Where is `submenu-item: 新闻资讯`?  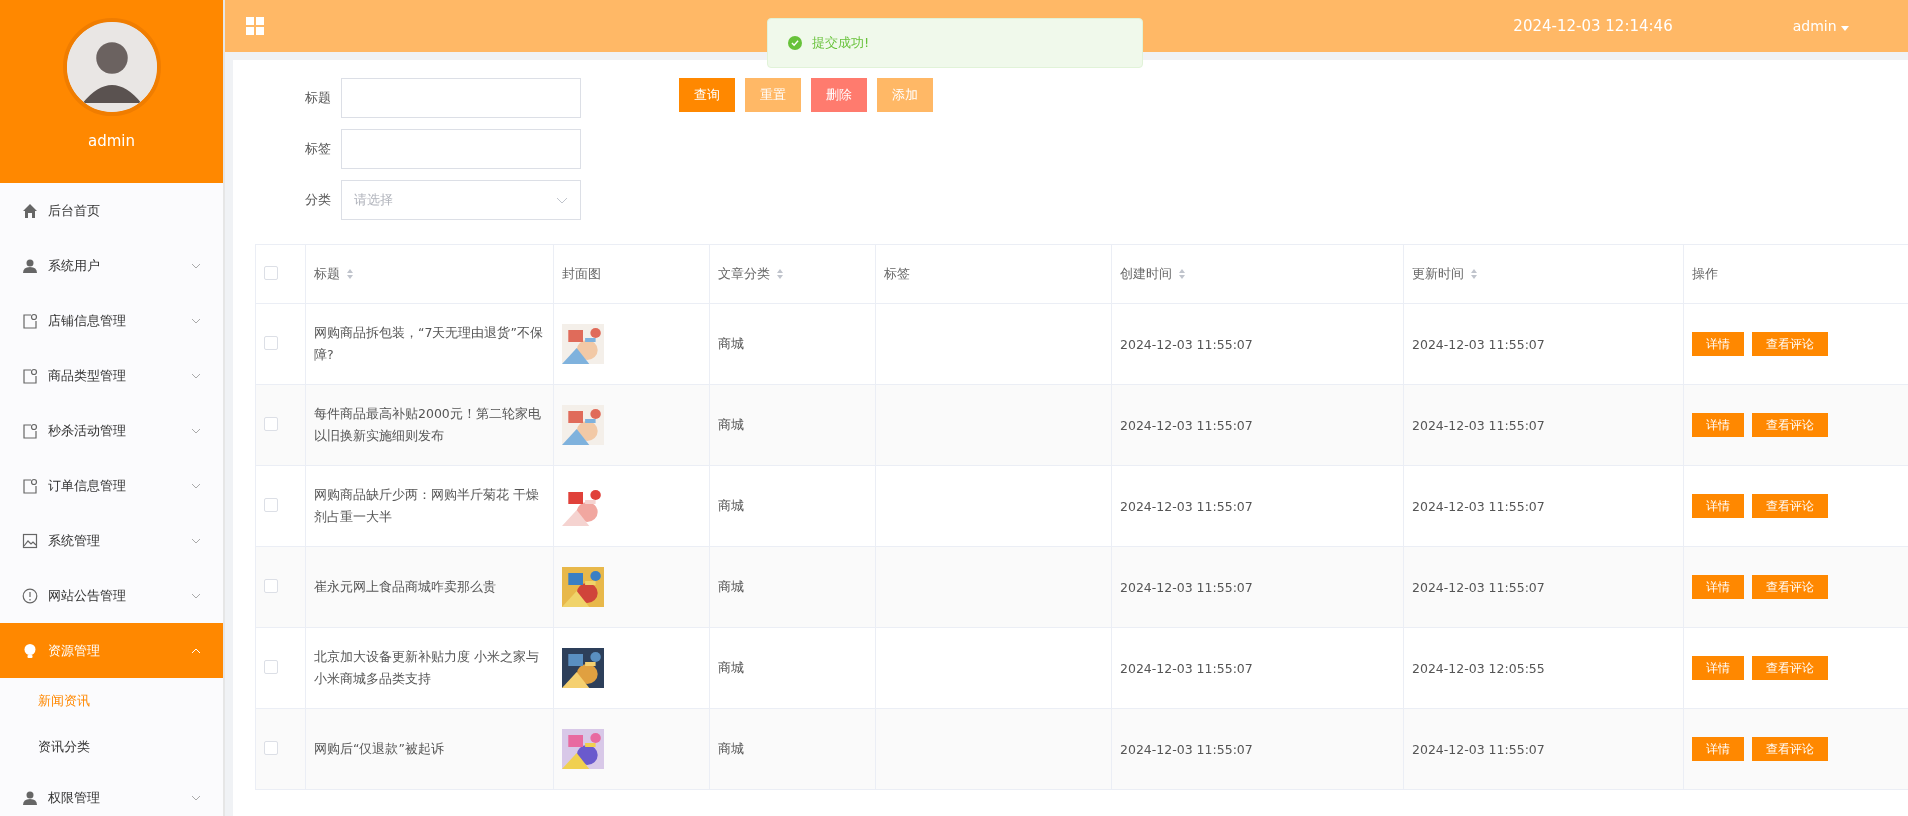
submenu-item: 新闻资讯 is located at coordinates (111, 701).